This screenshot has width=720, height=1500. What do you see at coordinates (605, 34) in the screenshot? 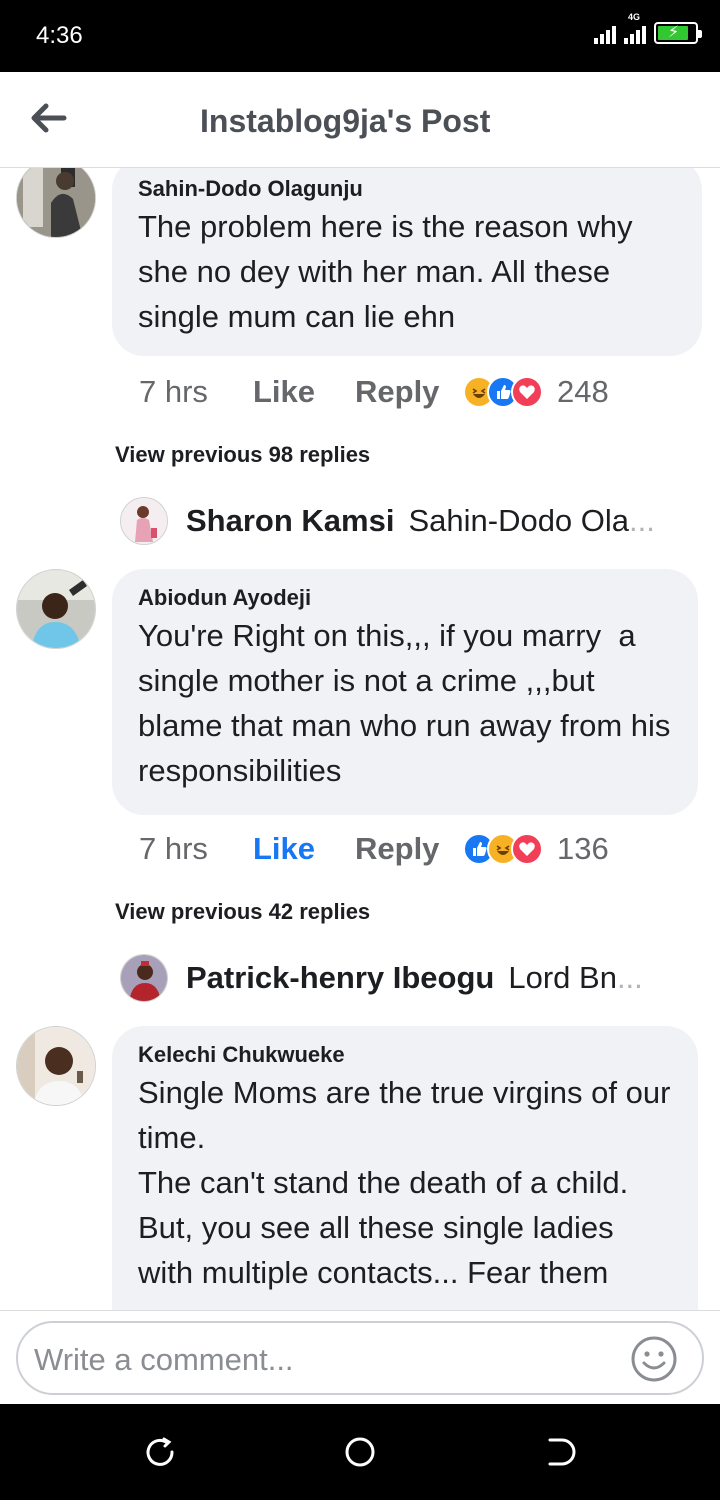
I see `signal-icon` at bounding box center [605, 34].